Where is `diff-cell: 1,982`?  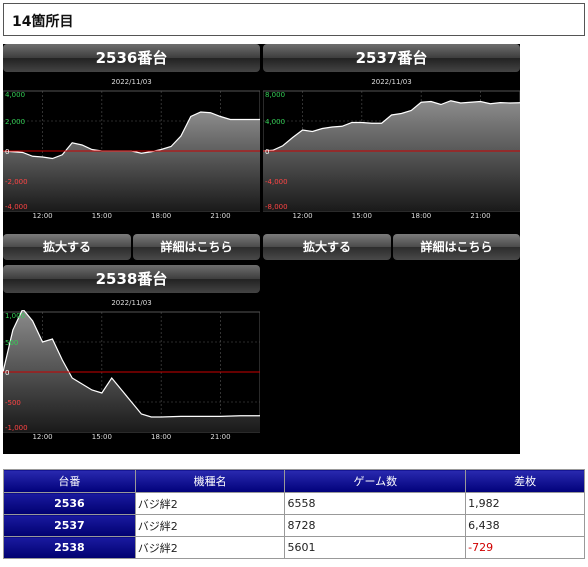
diff-cell: 1,982 is located at coordinates (525, 503).